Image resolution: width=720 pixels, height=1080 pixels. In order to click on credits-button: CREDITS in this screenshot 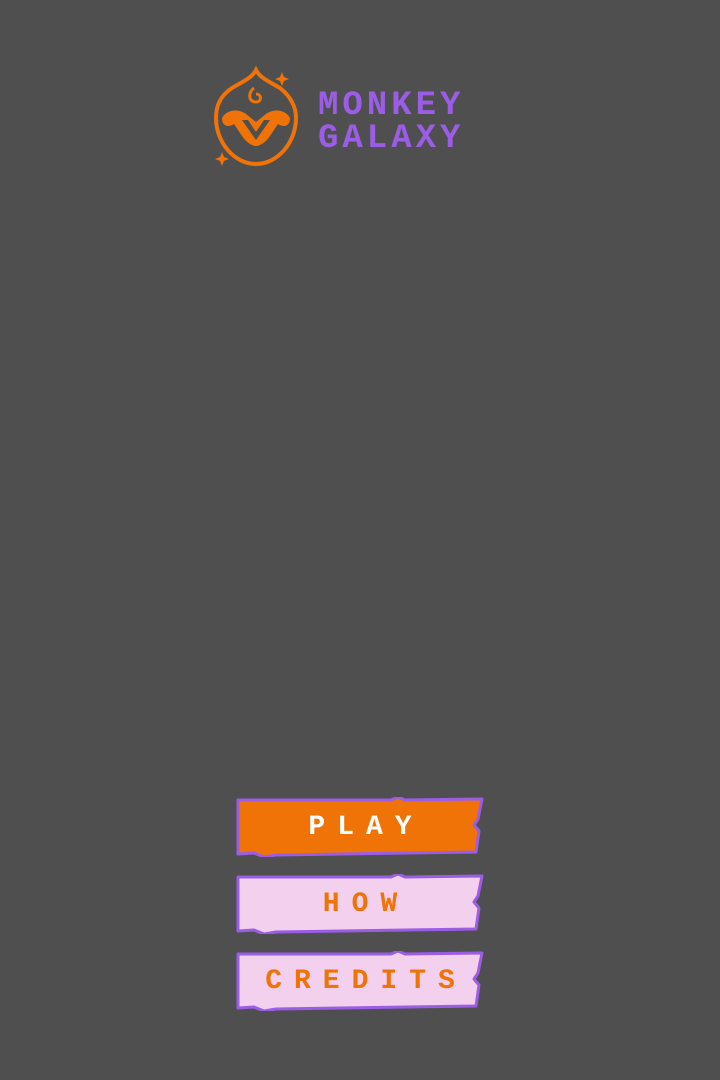, I will do `click(360, 981)`.